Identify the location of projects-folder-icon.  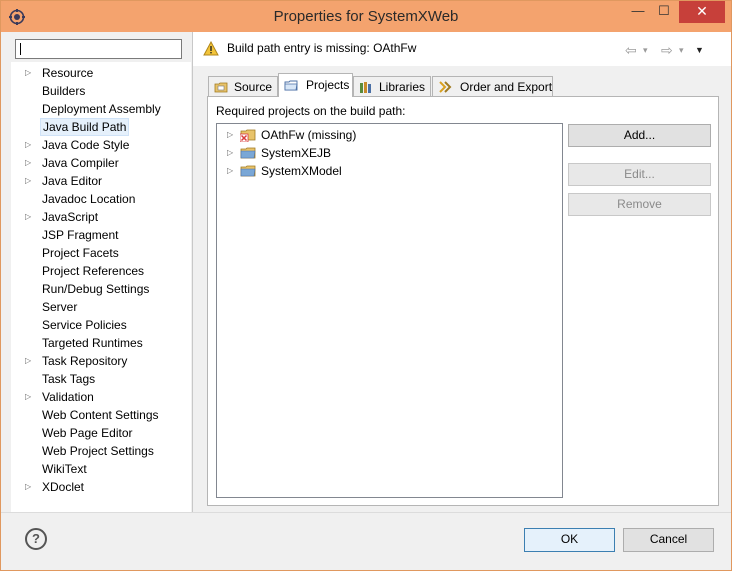
(291, 85).